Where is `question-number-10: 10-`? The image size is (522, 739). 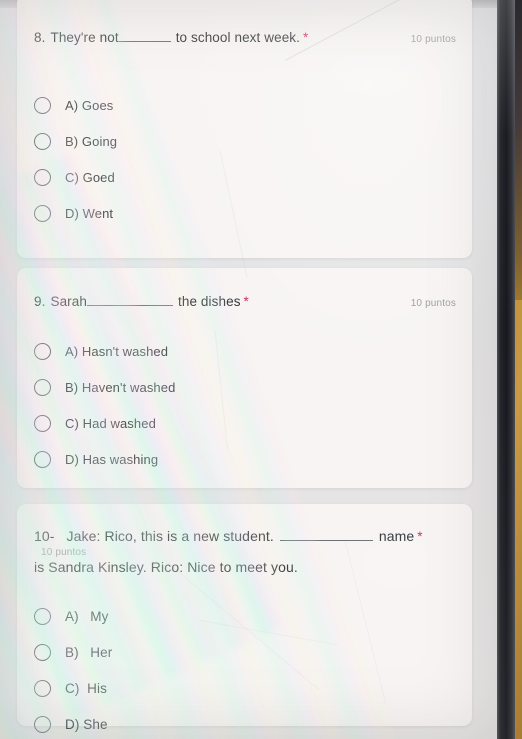
question-number-10: 10- is located at coordinates (44, 536).